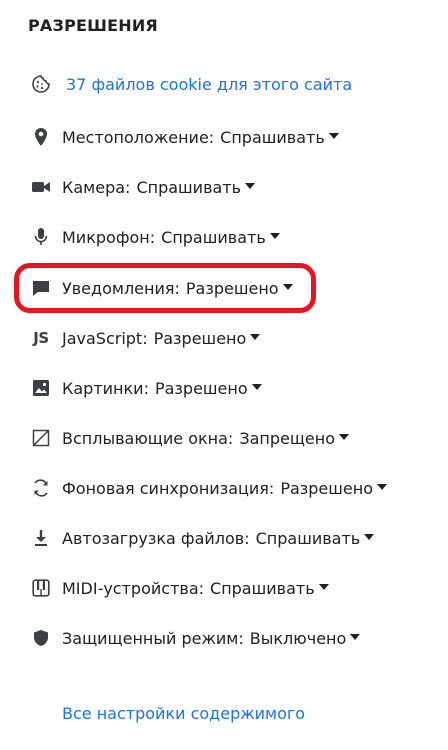 Image resolution: width=448 pixels, height=750 pixels. I want to click on permission-select-midi: Спрашивать, so click(269, 588).